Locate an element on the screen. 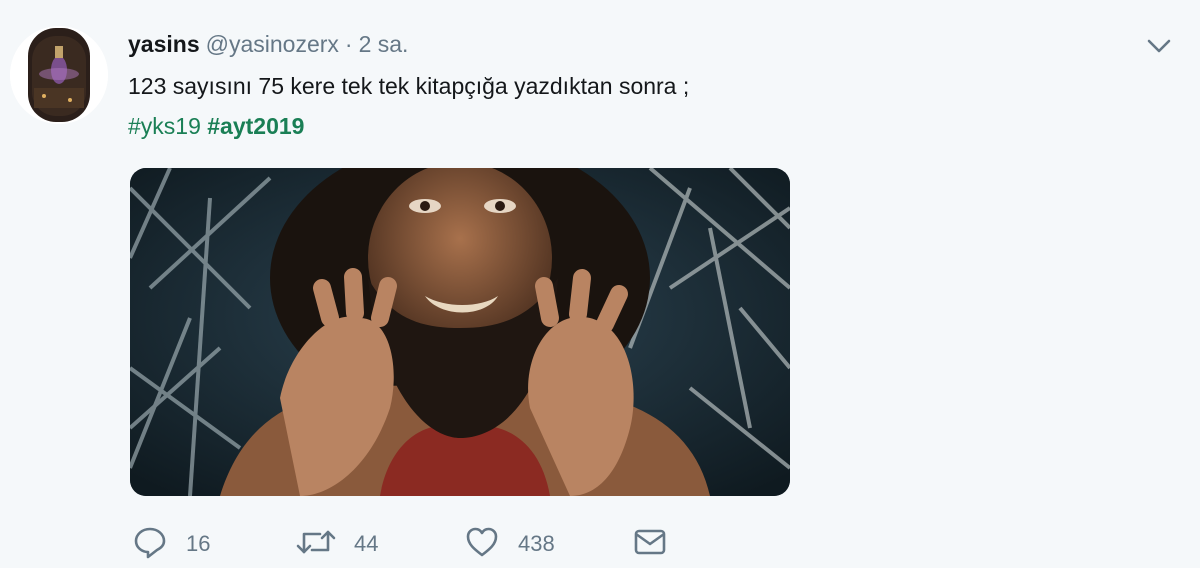 The image size is (1200, 568). direct-message-button is located at coordinates (650, 544).